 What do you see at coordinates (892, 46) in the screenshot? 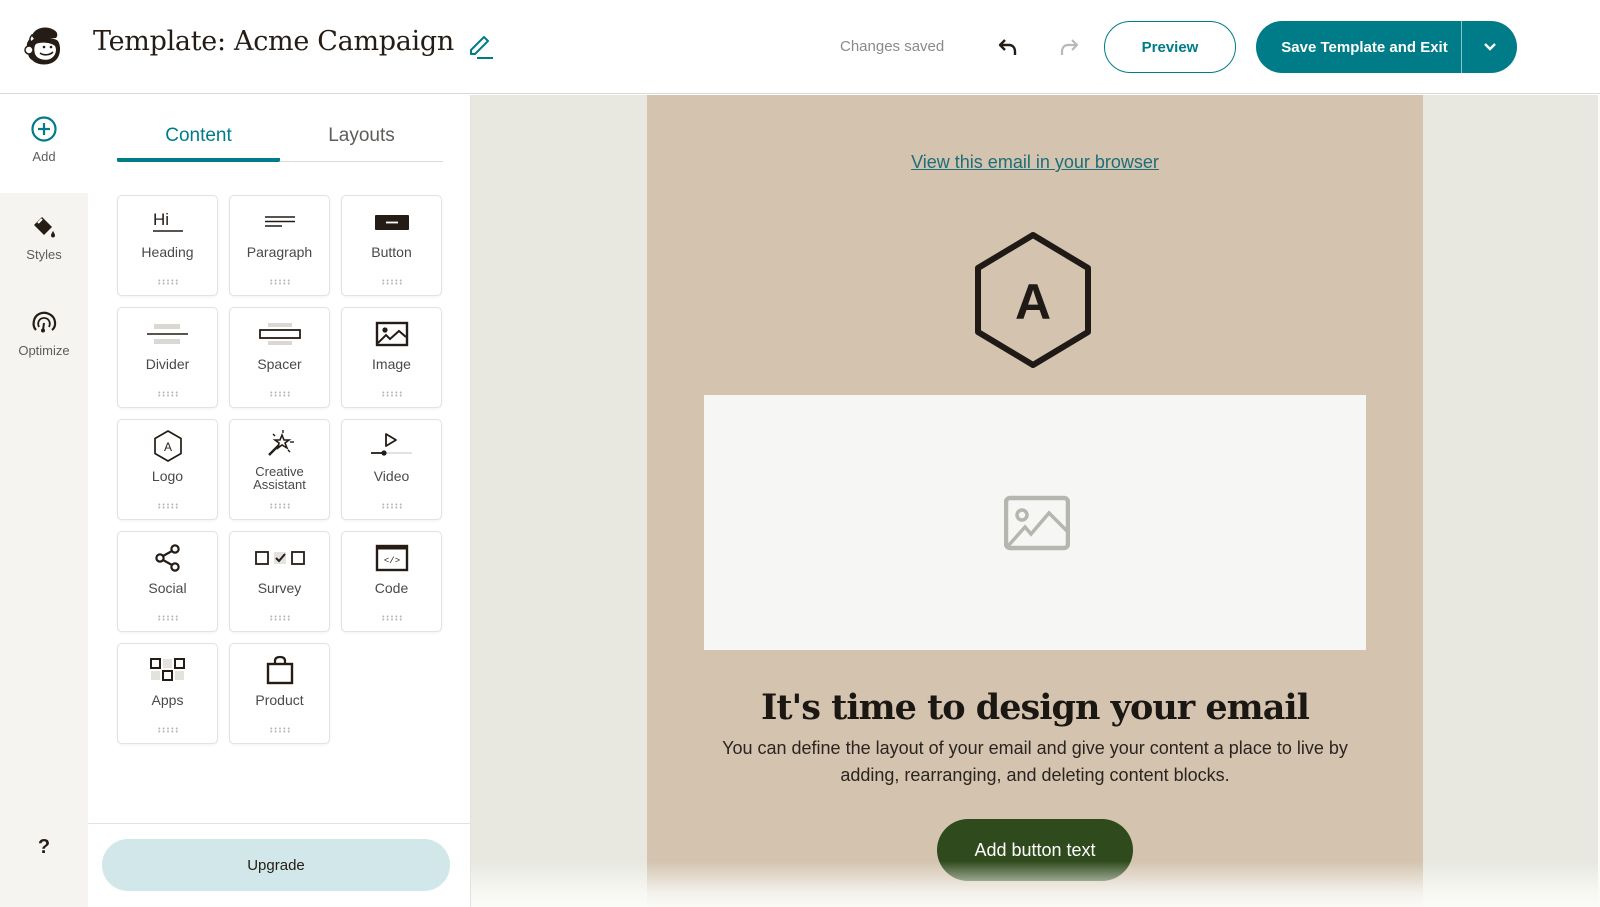
I see `save-status: Changes saved` at bounding box center [892, 46].